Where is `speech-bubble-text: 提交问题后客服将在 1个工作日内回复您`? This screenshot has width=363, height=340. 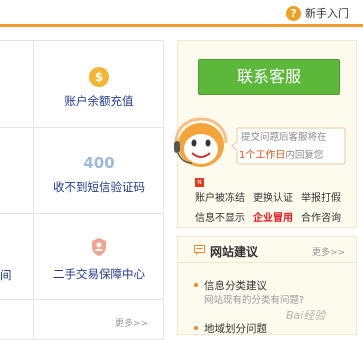 speech-bubble-text: 提交问题后客服将在 1个工作日内回复您 is located at coordinates (289, 146).